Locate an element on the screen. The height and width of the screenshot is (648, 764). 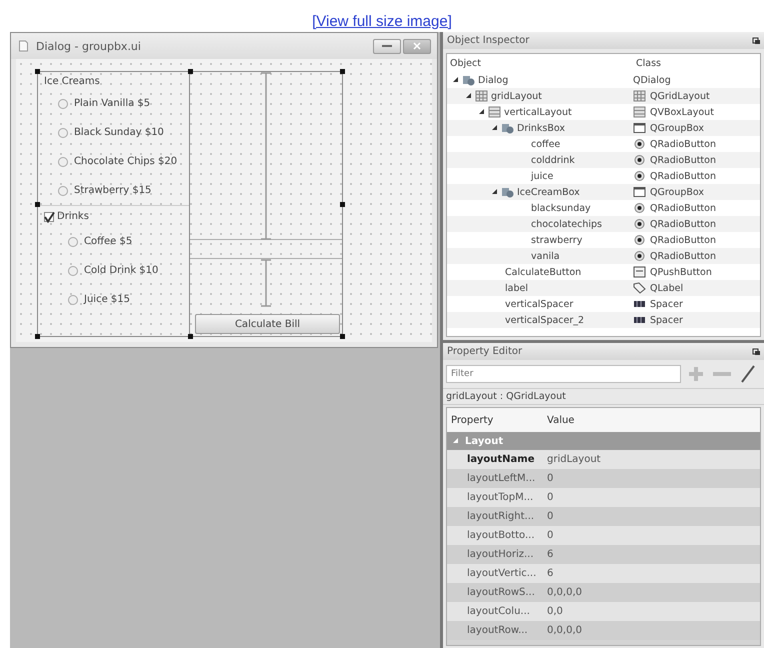
option-label: Plain Vanilla $5 is located at coordinates (112, 103).